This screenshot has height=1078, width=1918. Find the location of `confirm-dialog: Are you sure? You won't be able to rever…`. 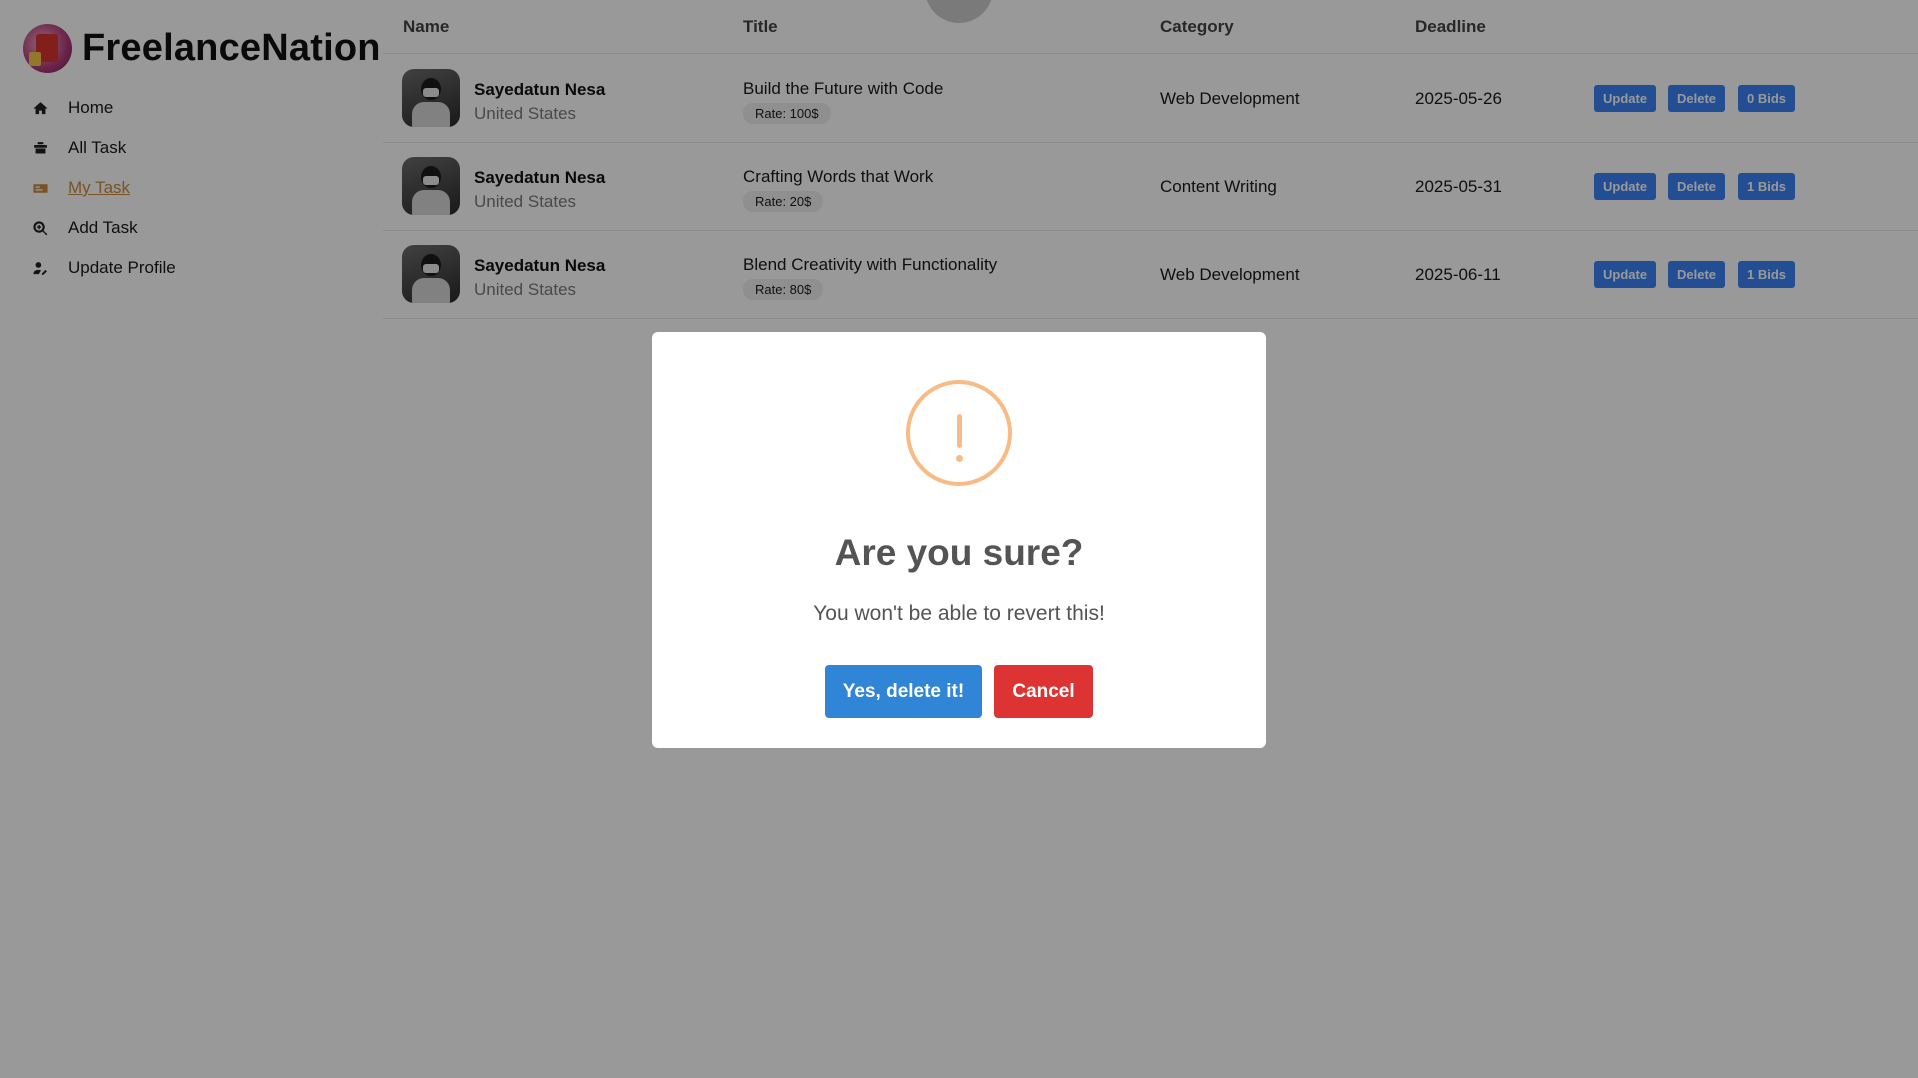

confirm-dialog: Are you sure? You won't be able to rever… is located at coordinates (959, 540).